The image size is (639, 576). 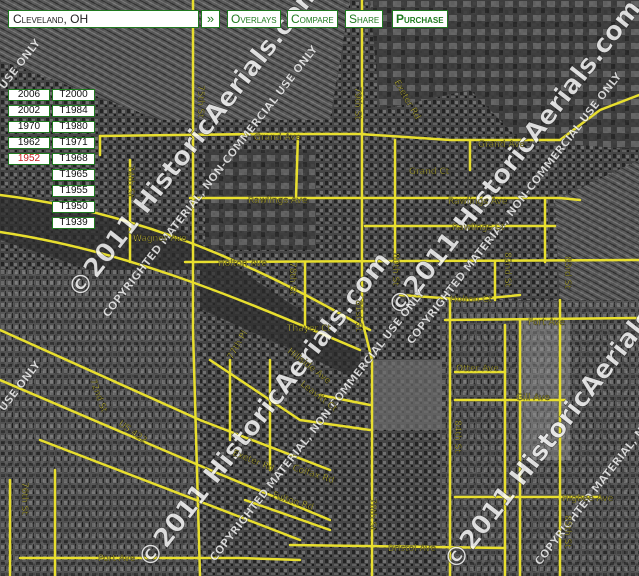 What do you see at coordinates (29, 143) in the screenshot?
I see `year-button-1962: 1962` at bounding box center [29, 143].